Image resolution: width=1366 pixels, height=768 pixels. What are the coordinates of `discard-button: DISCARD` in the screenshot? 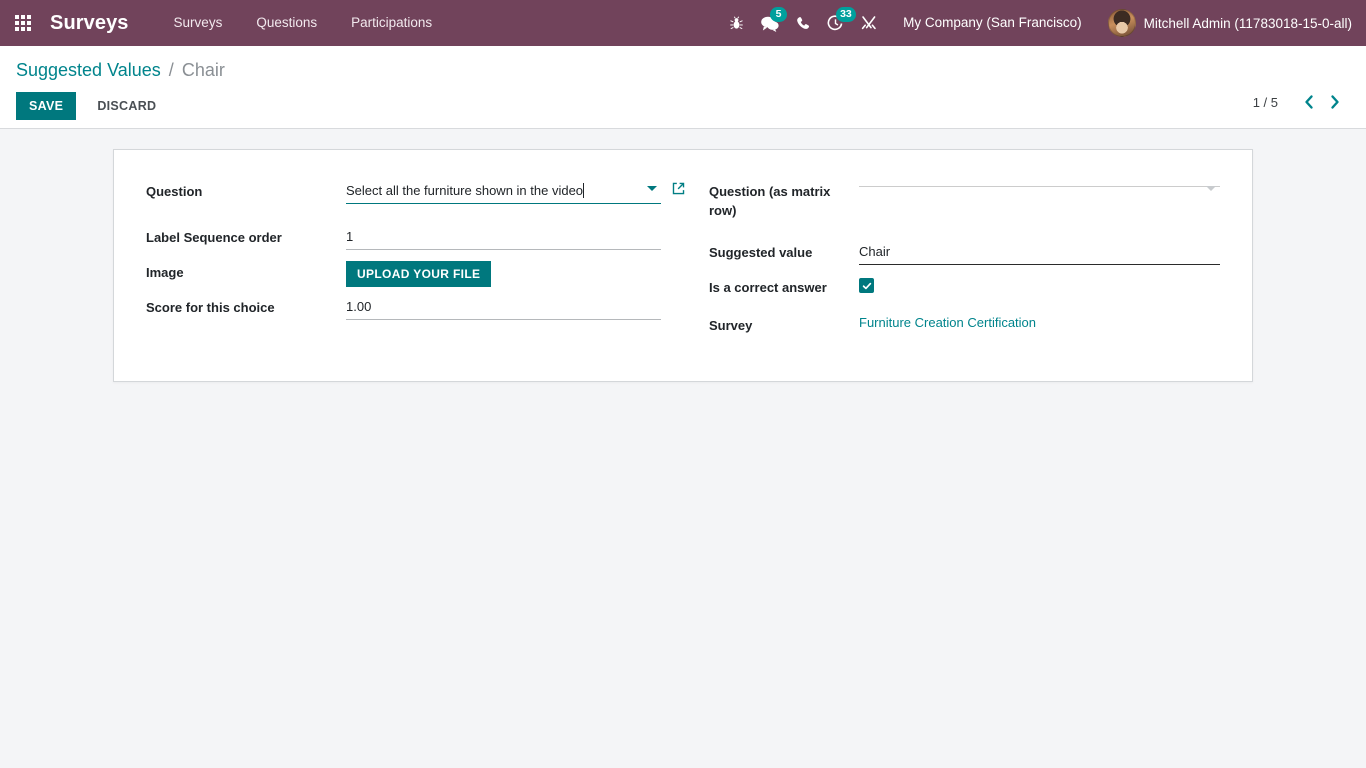 It's located at (126, 106).